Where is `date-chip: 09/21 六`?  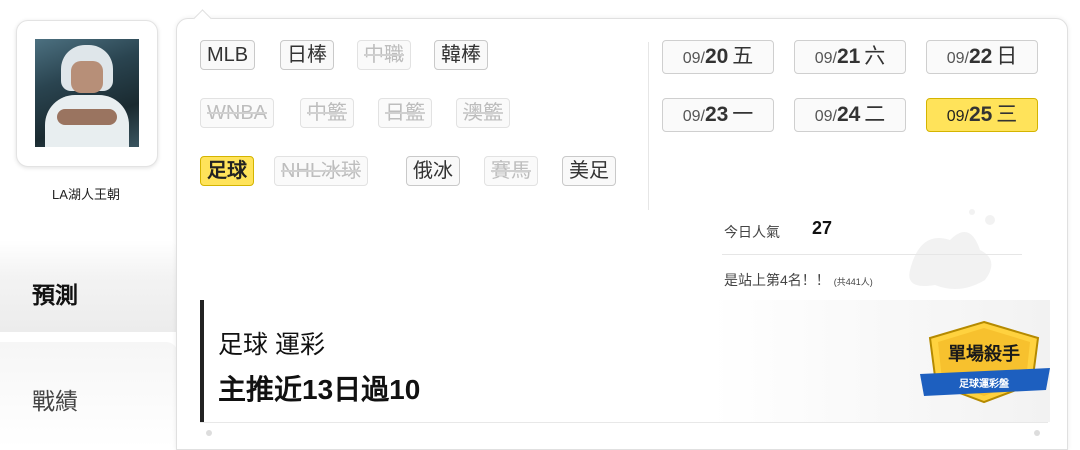 date-chip: 09/21 六 is located at coordinates (850, 57).